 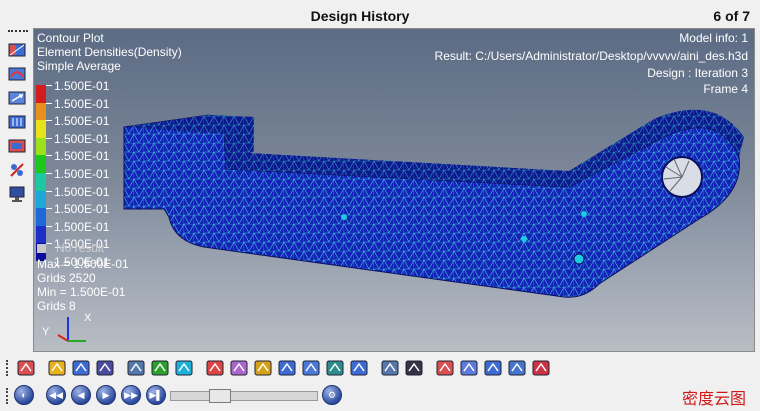 What do you see at coordinates (67, 327) in the screenshot?
I see `coordinate-triad: Y X` at bounding box center [67, 327].